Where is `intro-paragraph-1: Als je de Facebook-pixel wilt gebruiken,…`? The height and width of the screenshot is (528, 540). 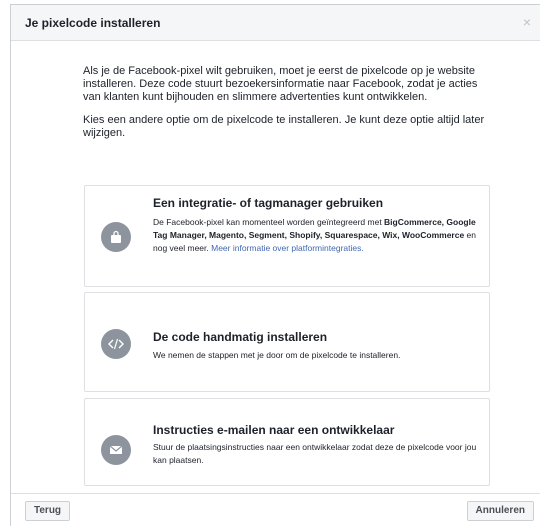
intro-paragraph-1: Als je de Facebook-pixel wilt gebruiken,… is located at coordinates (280, 84).